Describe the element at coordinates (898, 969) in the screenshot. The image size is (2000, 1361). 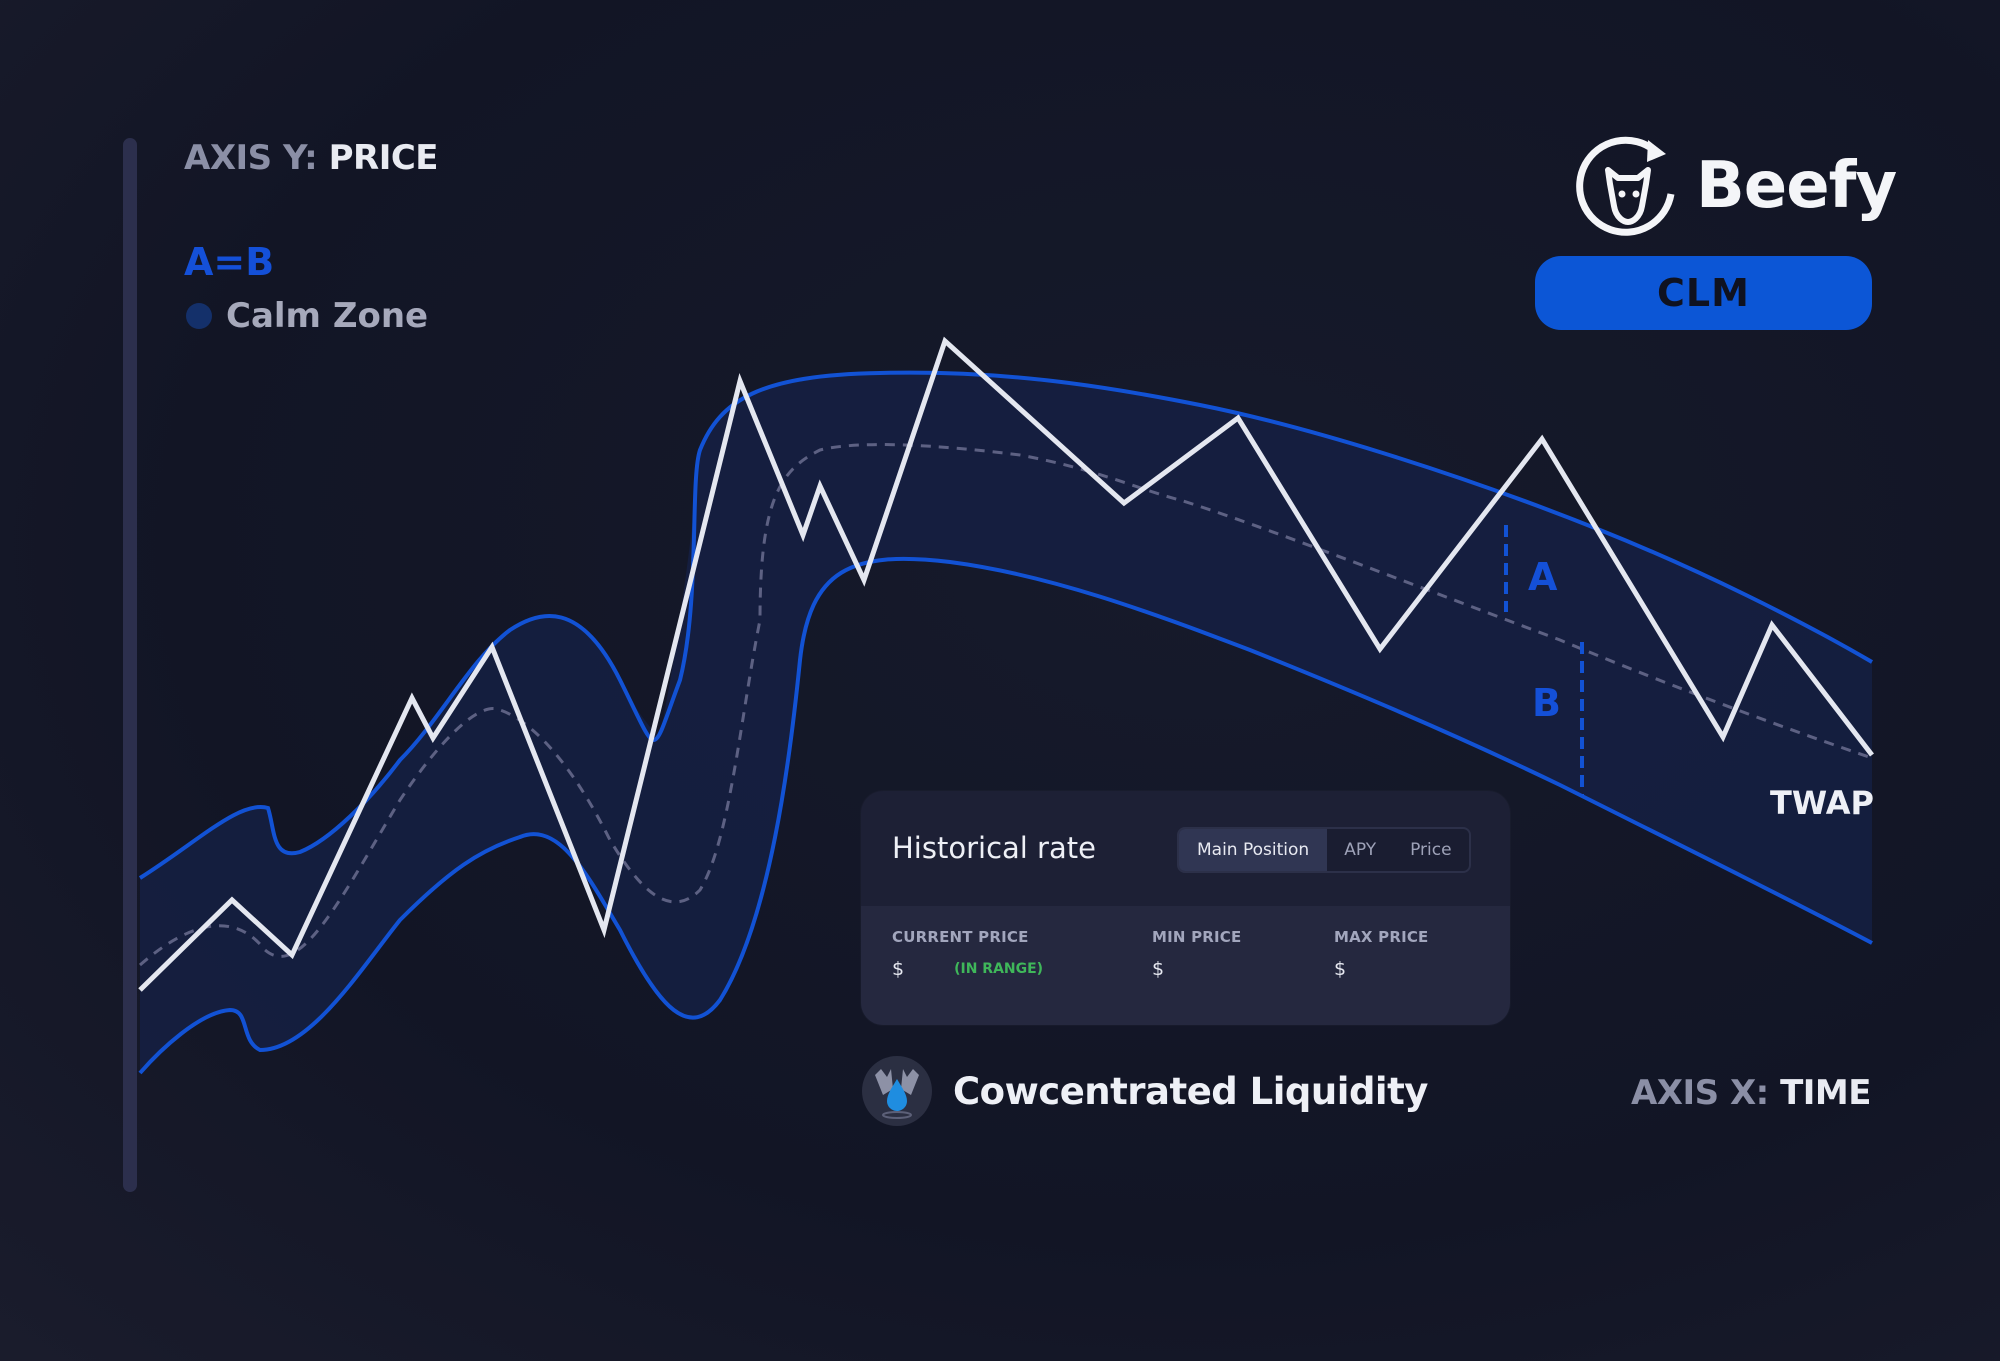
I see `current-price-value: $` at that location.